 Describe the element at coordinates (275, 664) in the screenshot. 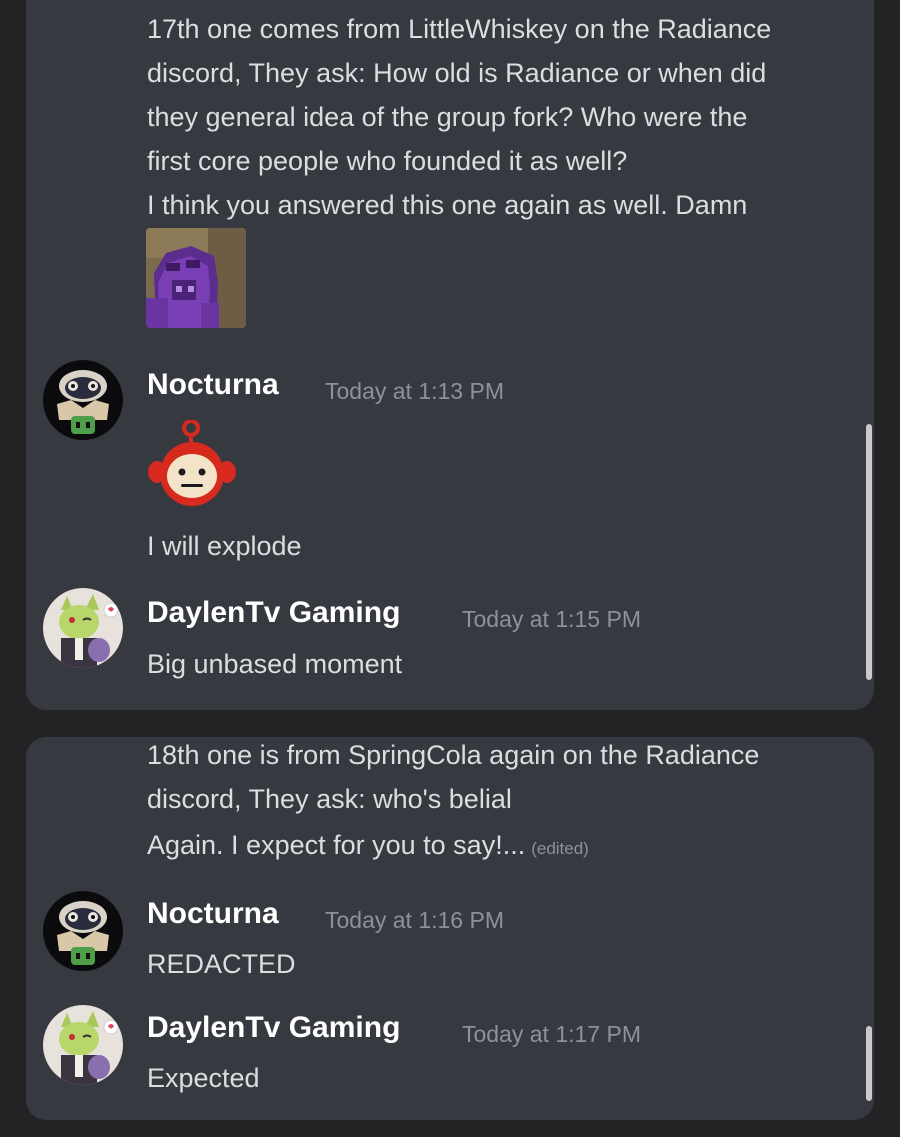

I see `message-text: Big unbased moment` at that location.